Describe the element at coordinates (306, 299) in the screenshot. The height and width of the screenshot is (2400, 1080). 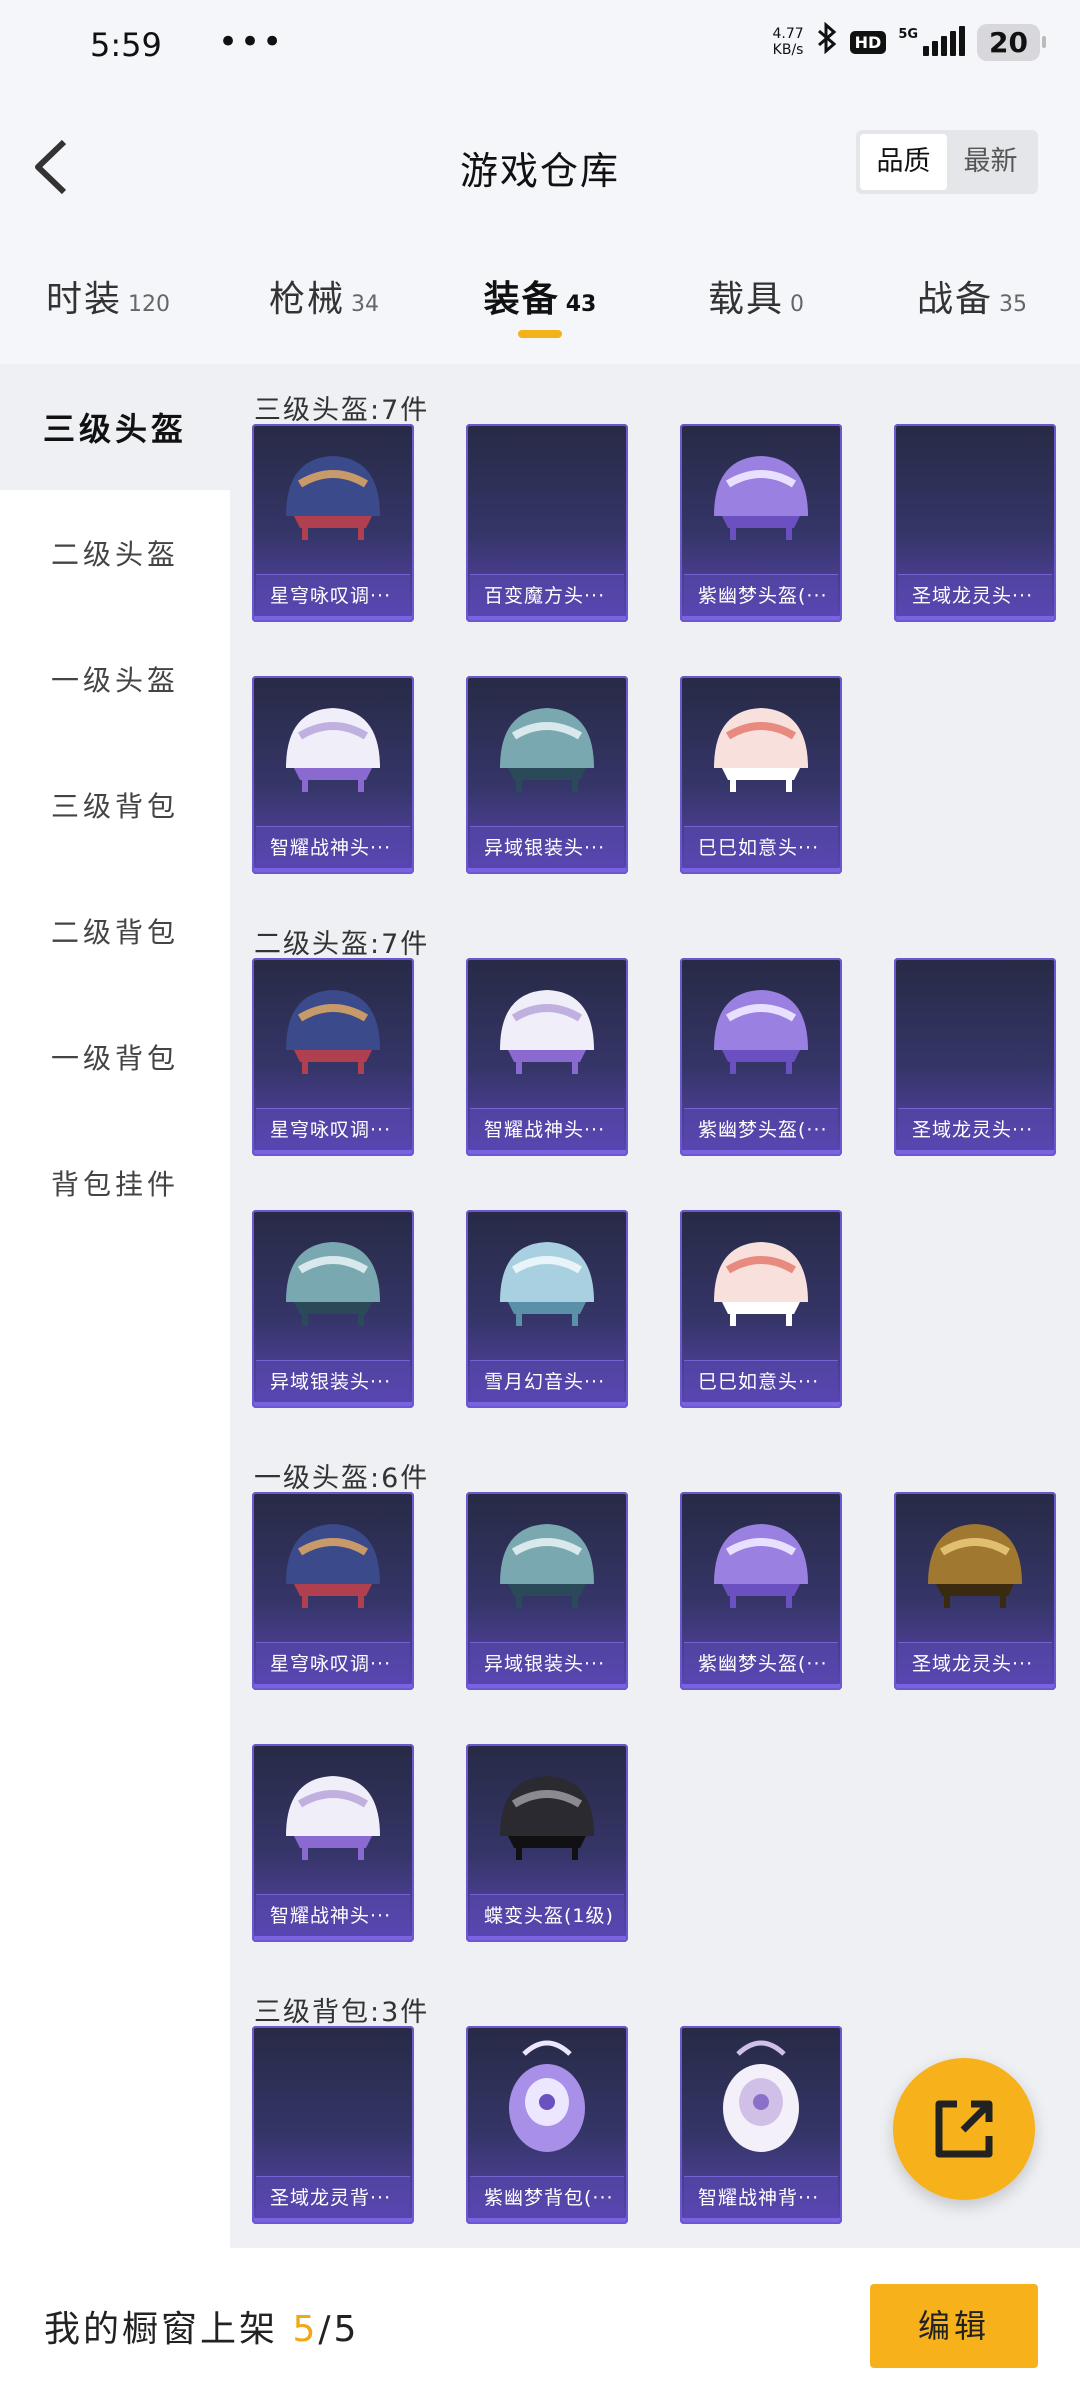
I see `tab-label: 枪械` at that location.